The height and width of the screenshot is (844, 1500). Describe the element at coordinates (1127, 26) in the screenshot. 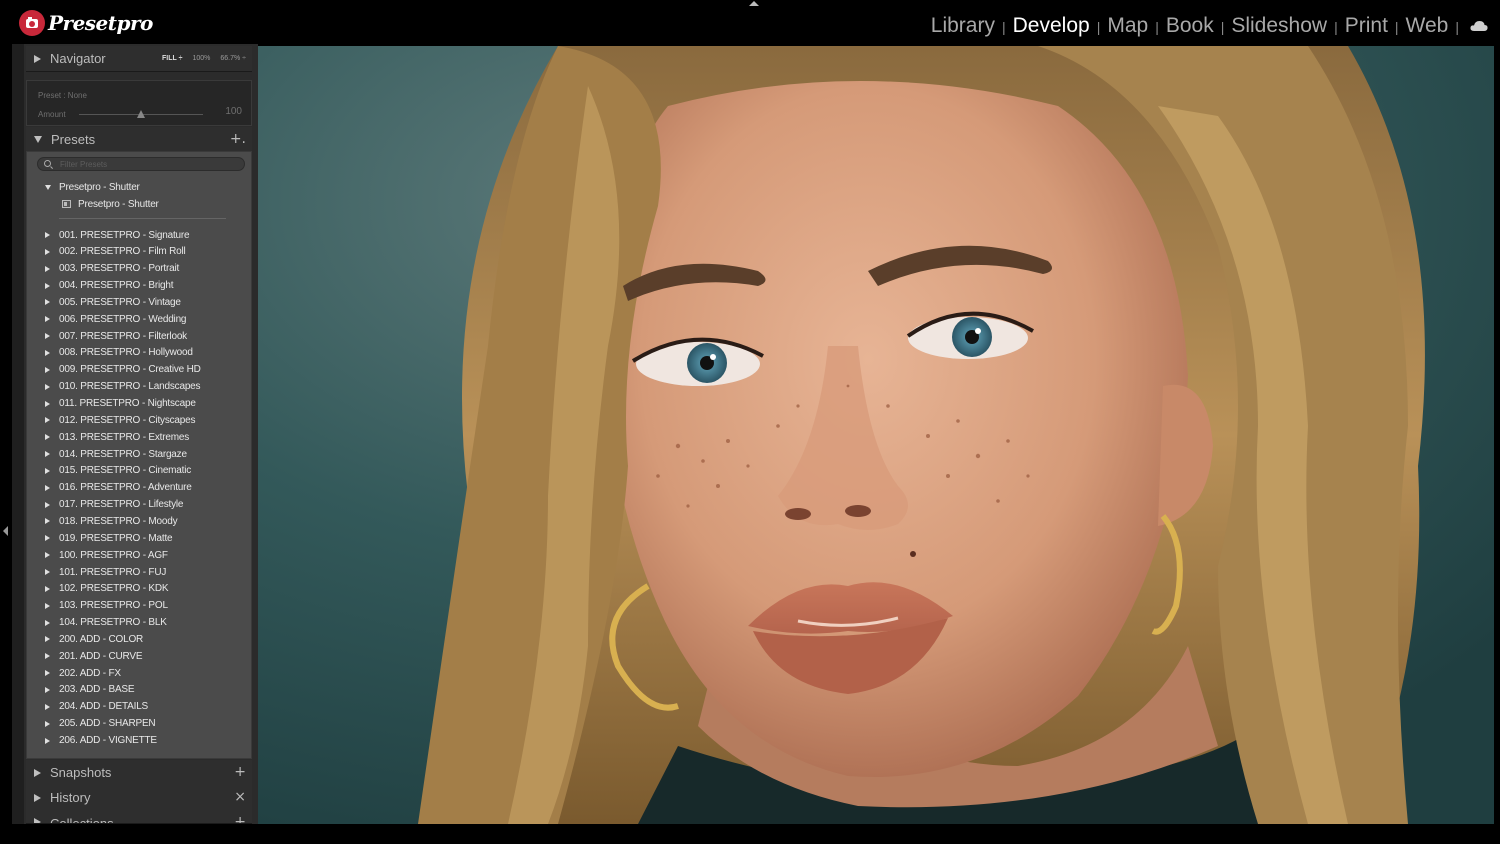

I see `module-map: Map` at that location.